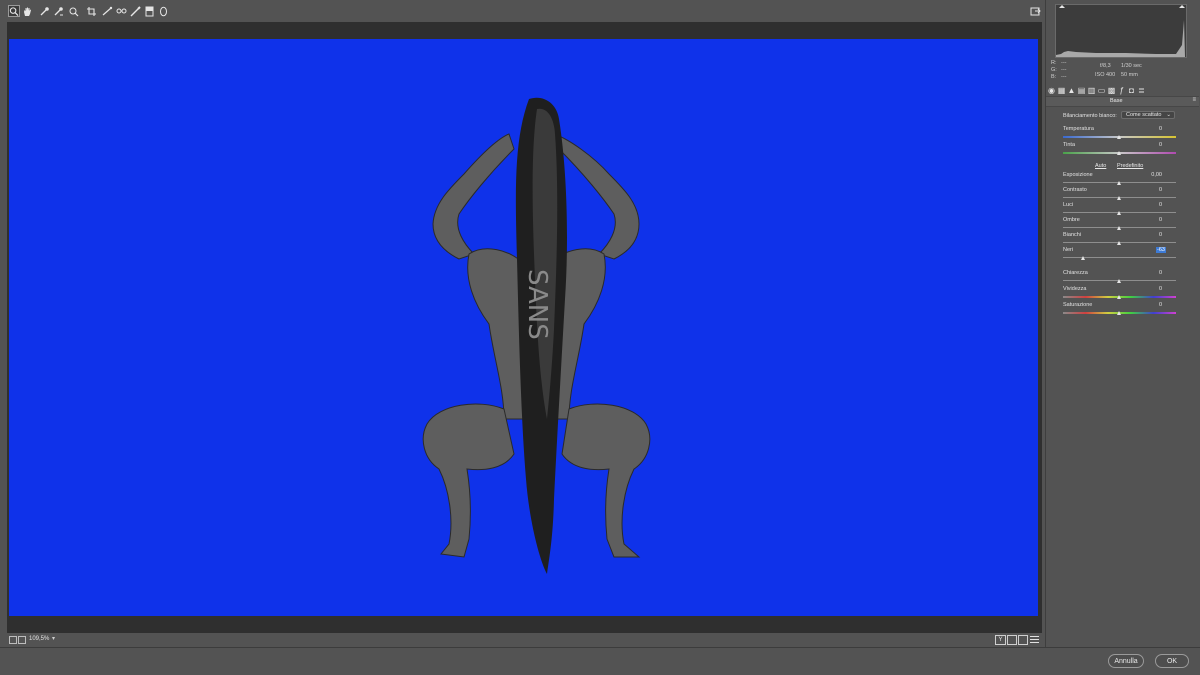 This screenshot has height=675, width=1200. Describe the element at coordinates (1161, 250) in the screenshot. I see `slider-value: -63` at that location.